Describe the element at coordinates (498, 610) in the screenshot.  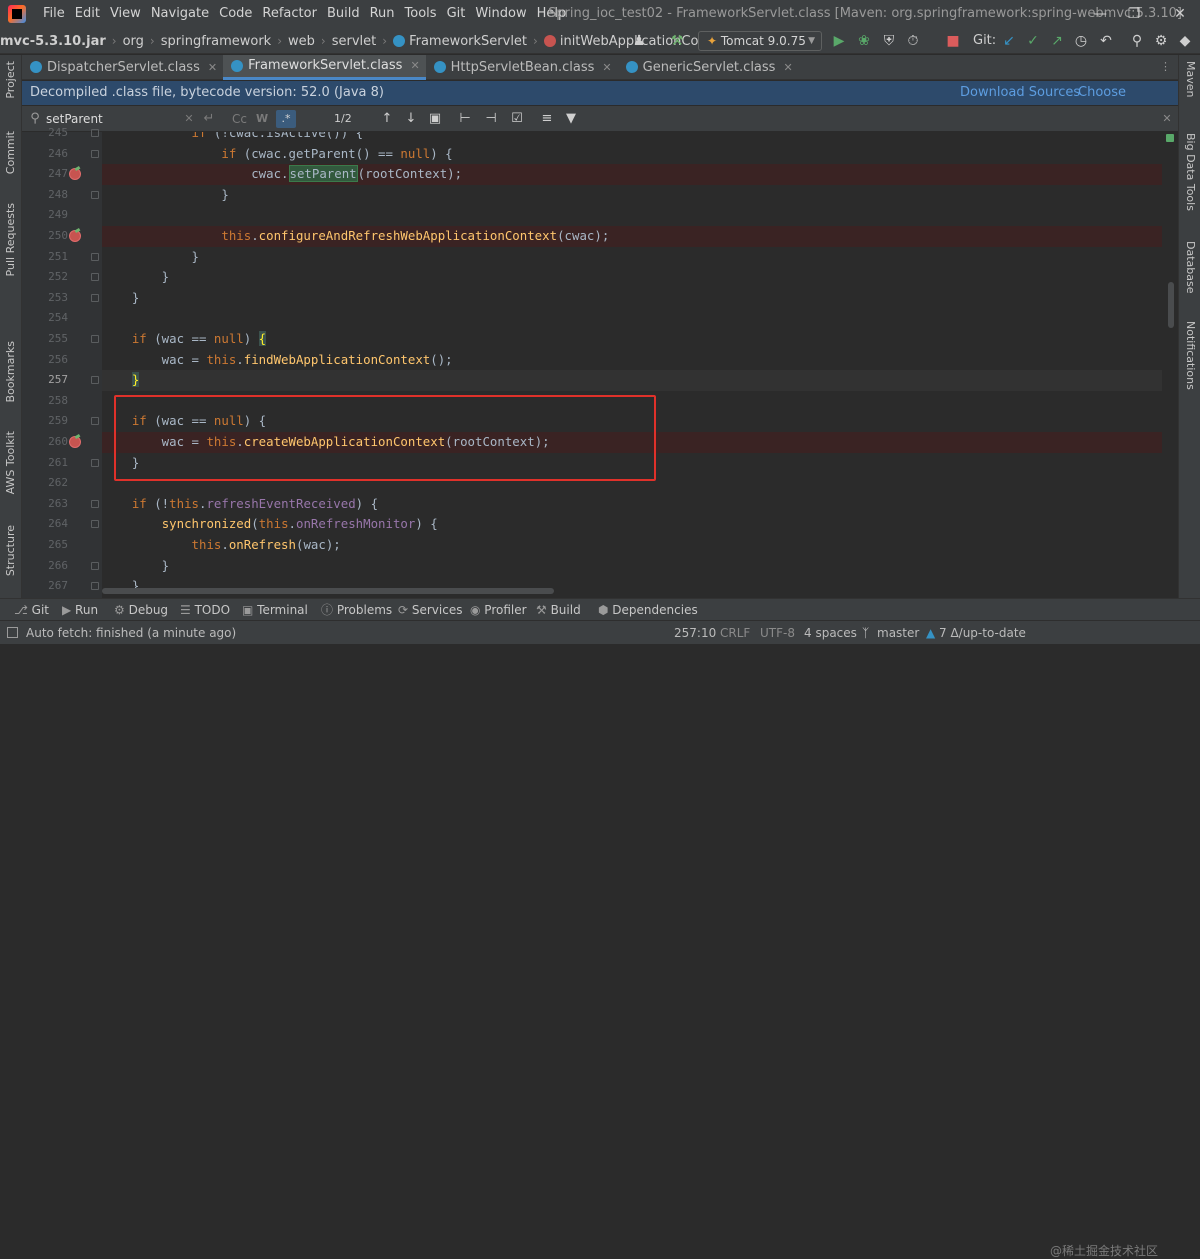
I see `toolwindow-profiler: ◉ Profiler` at that location.